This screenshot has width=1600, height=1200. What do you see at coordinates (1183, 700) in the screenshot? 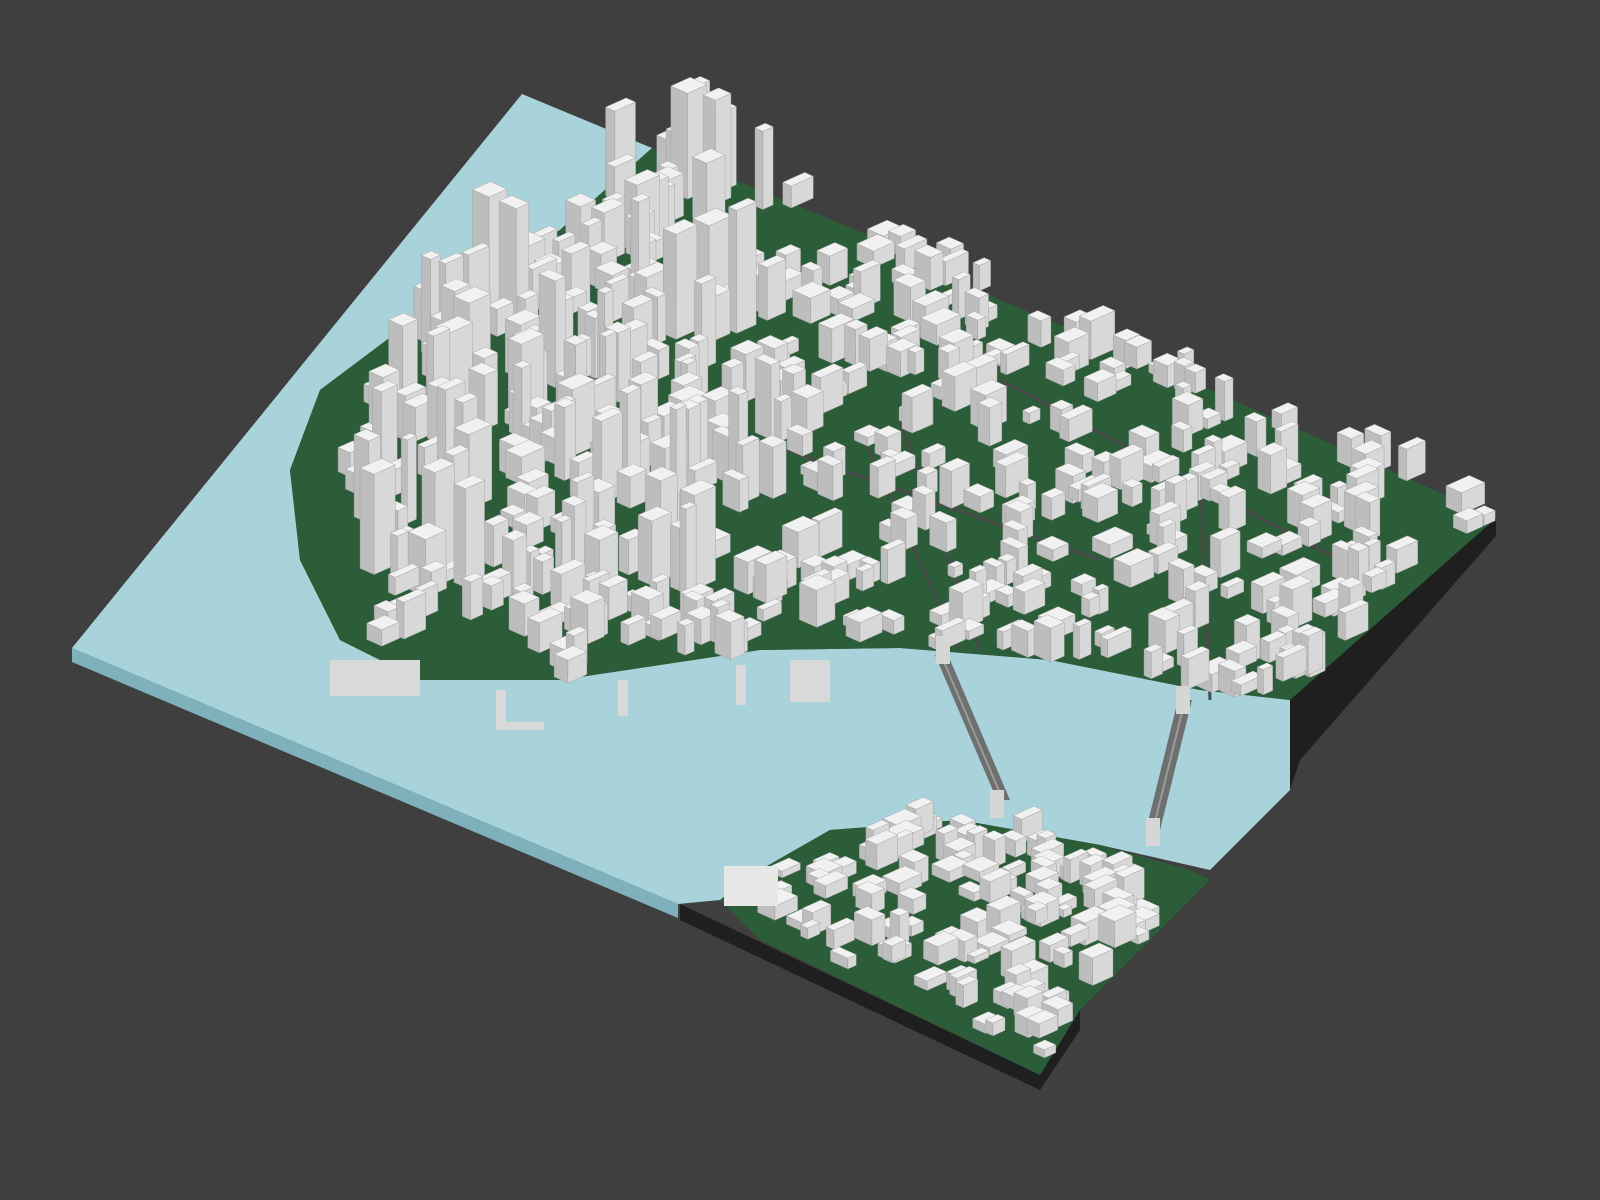
I see `manhattan-bridge-tower-north` at bounding box center [1183, 700].